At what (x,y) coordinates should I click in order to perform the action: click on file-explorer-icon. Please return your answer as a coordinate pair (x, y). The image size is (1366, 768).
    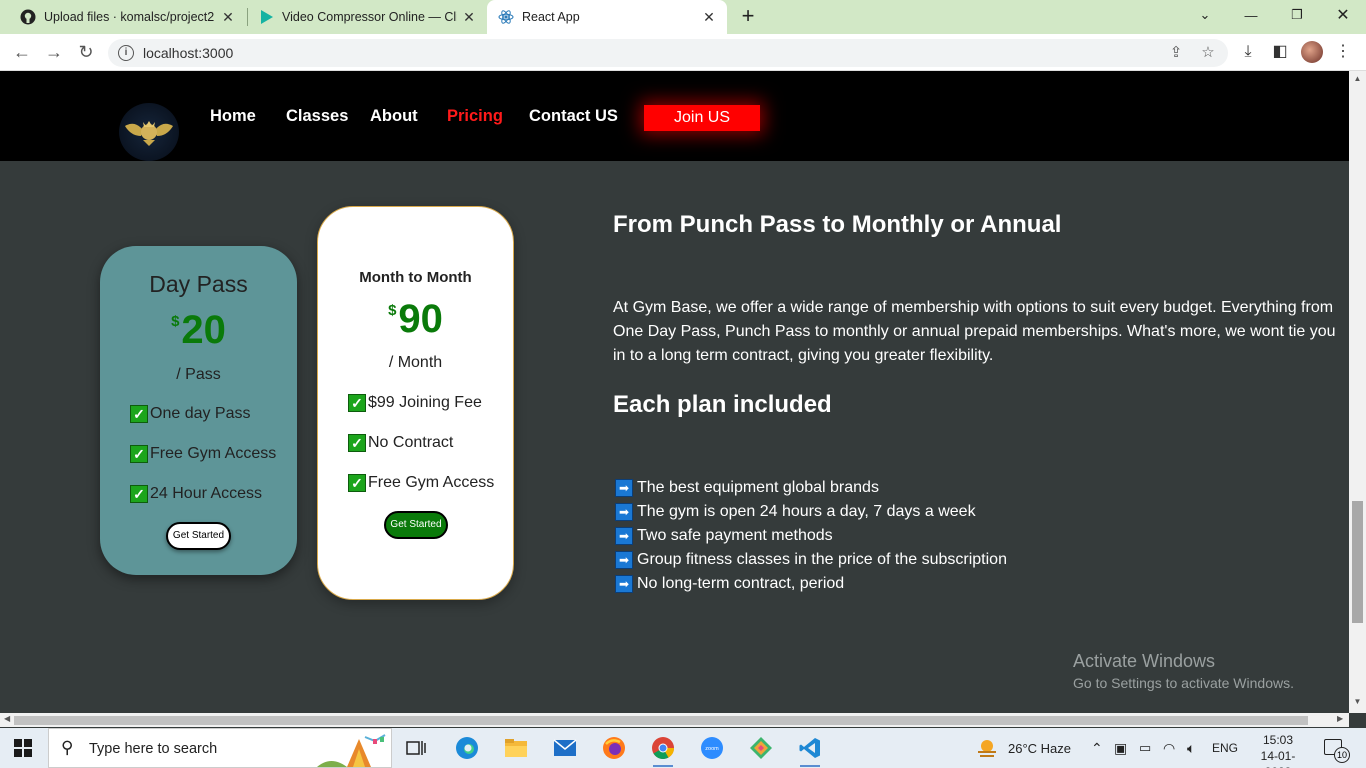
    Looking at the image, I should click on (516, 748).